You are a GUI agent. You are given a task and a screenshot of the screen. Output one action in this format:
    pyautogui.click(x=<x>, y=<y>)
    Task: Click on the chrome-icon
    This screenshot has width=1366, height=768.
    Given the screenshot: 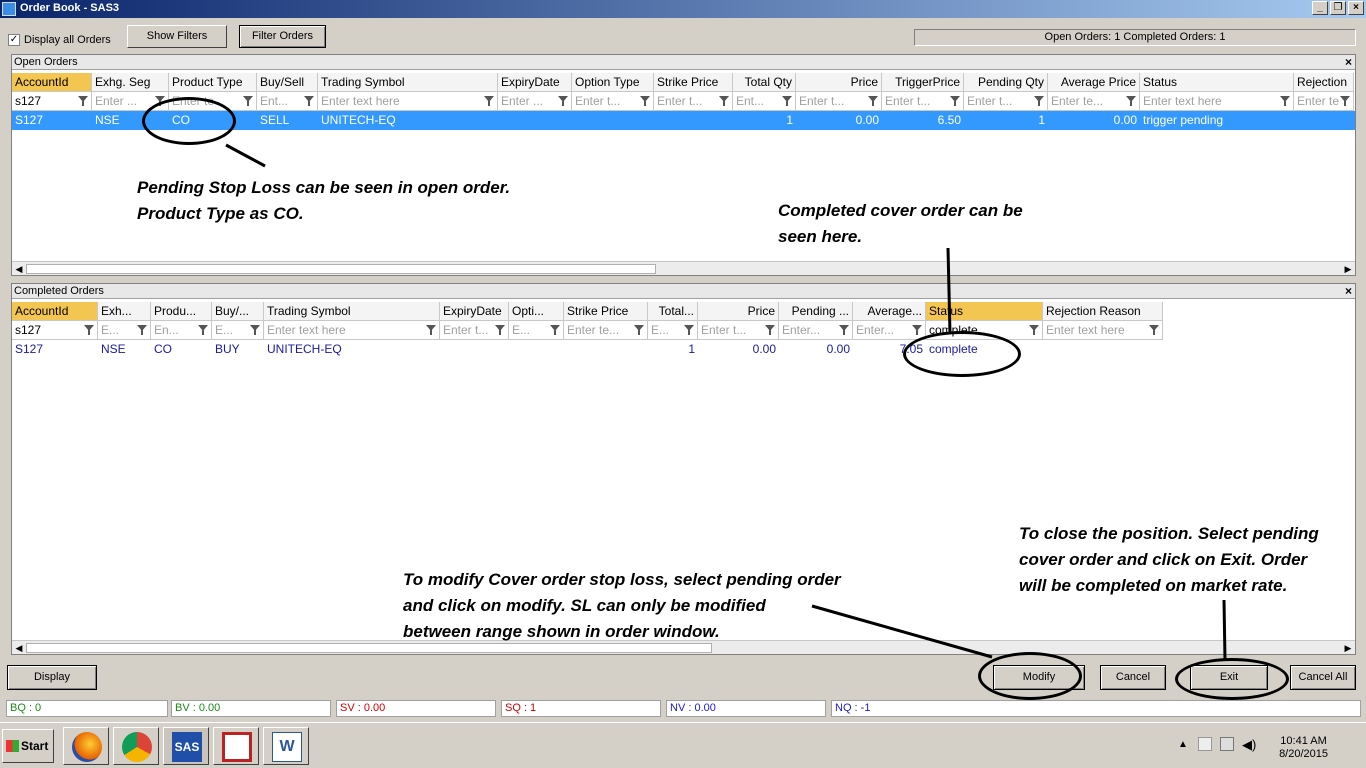 What is the action you would take?
    pyautogui.click(x=137, y=747)
    